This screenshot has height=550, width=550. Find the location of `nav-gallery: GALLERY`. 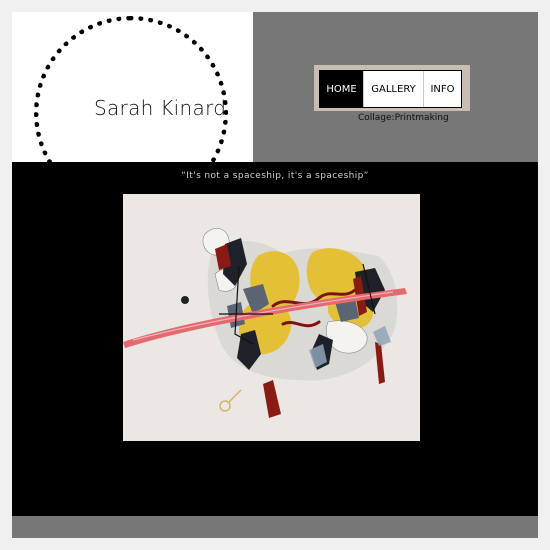

nav-gallery: GALLERY is located at coordinates (393, 89).